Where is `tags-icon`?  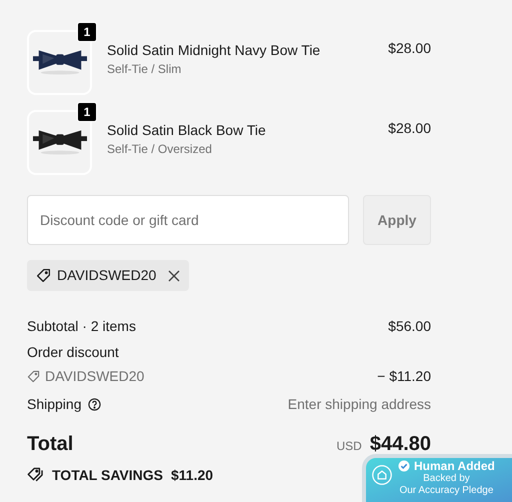 tags-icon is located at coordinates (35, 475).